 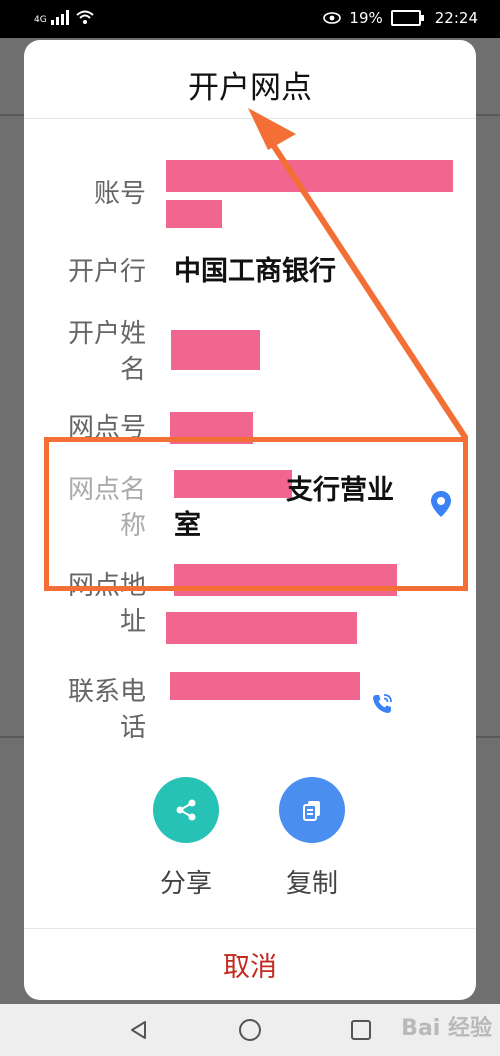 What do you see at coordinates (358, 274) in the screenshot?
I see `annotation-arrow` at bounding box center [358, 274].